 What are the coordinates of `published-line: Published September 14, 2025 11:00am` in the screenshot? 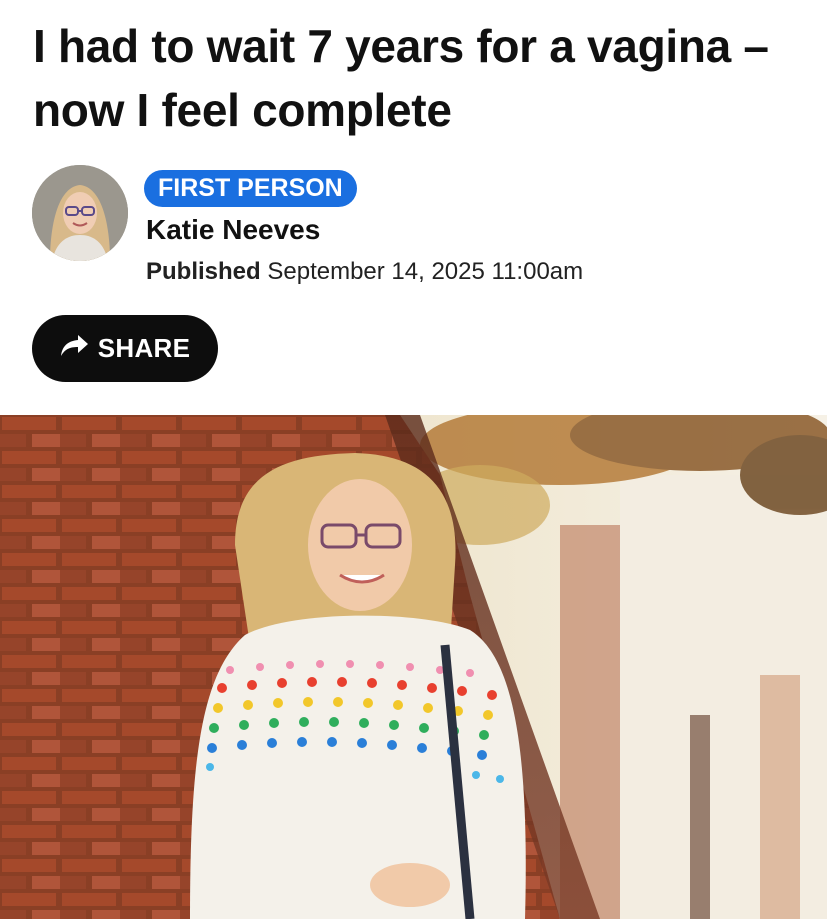 It's located at (364, 272).